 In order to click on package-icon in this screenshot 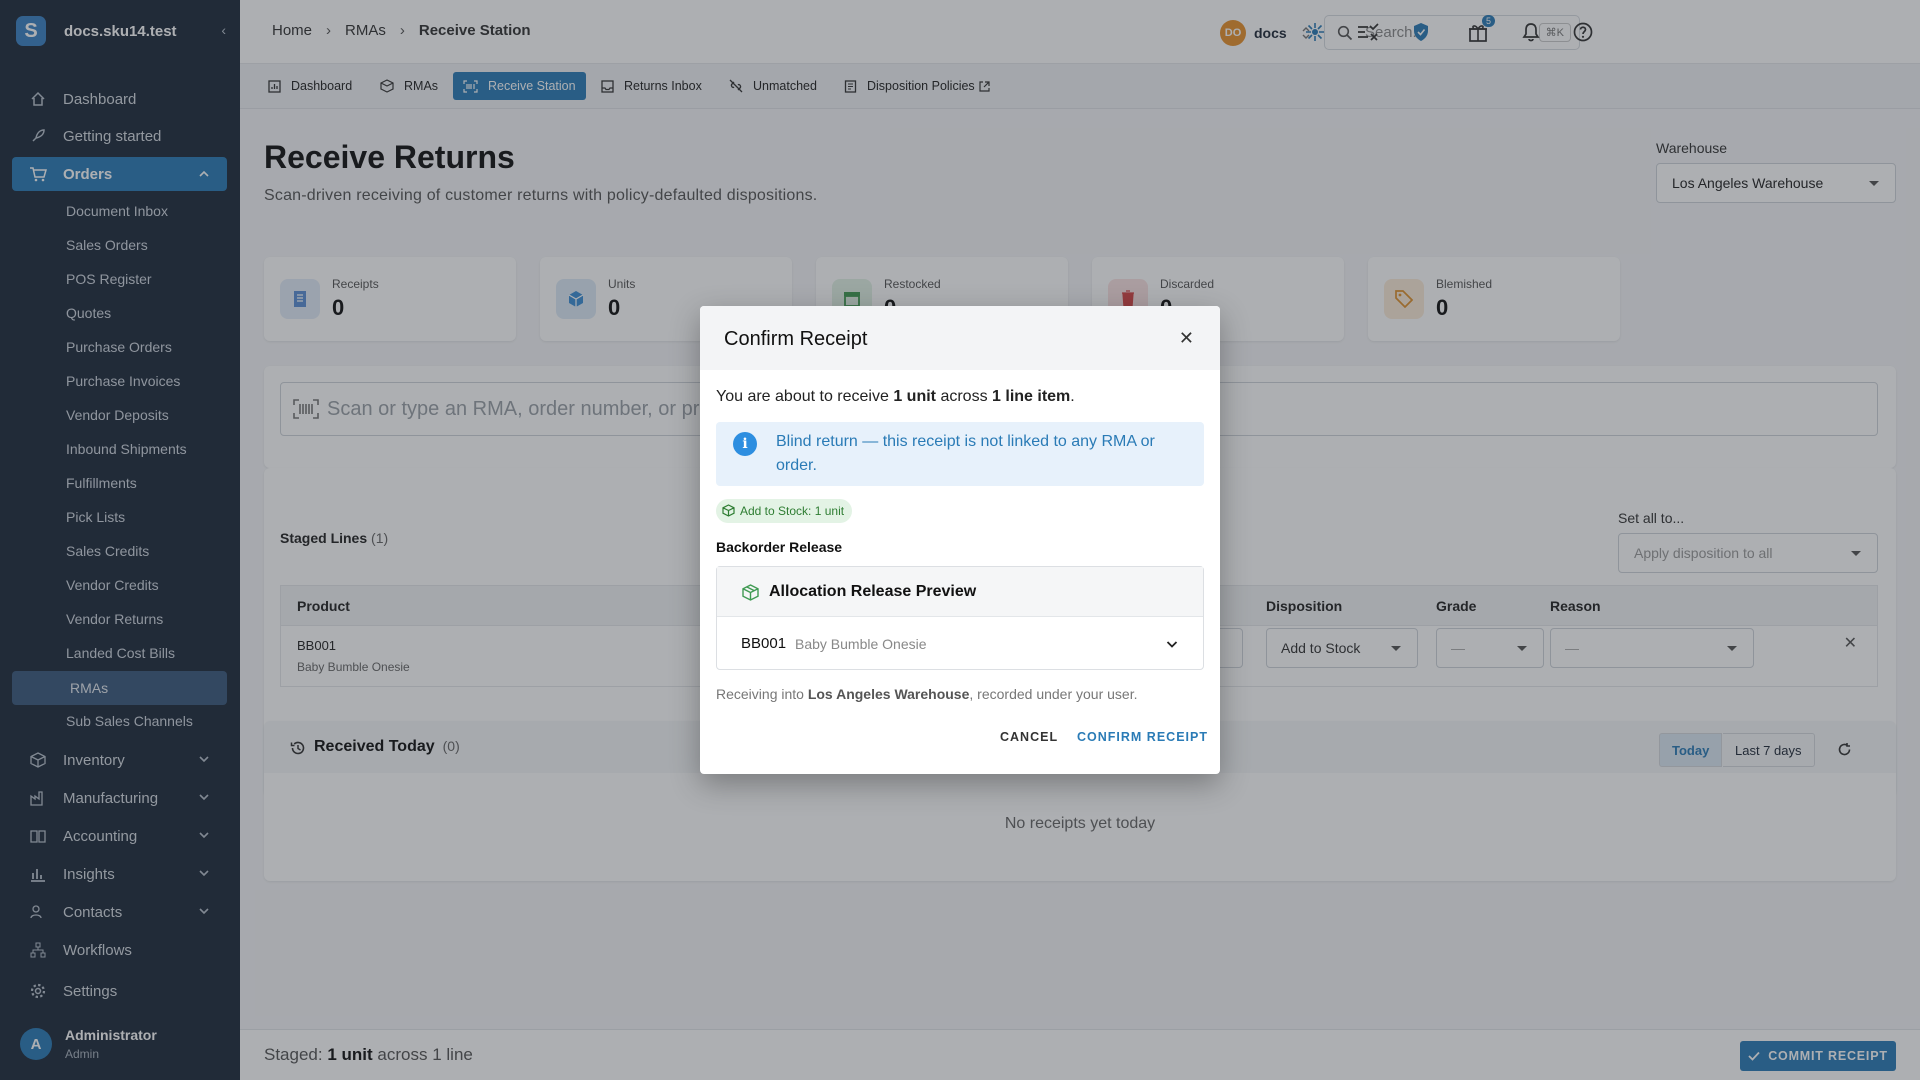, I will do `click(750, 592)`.